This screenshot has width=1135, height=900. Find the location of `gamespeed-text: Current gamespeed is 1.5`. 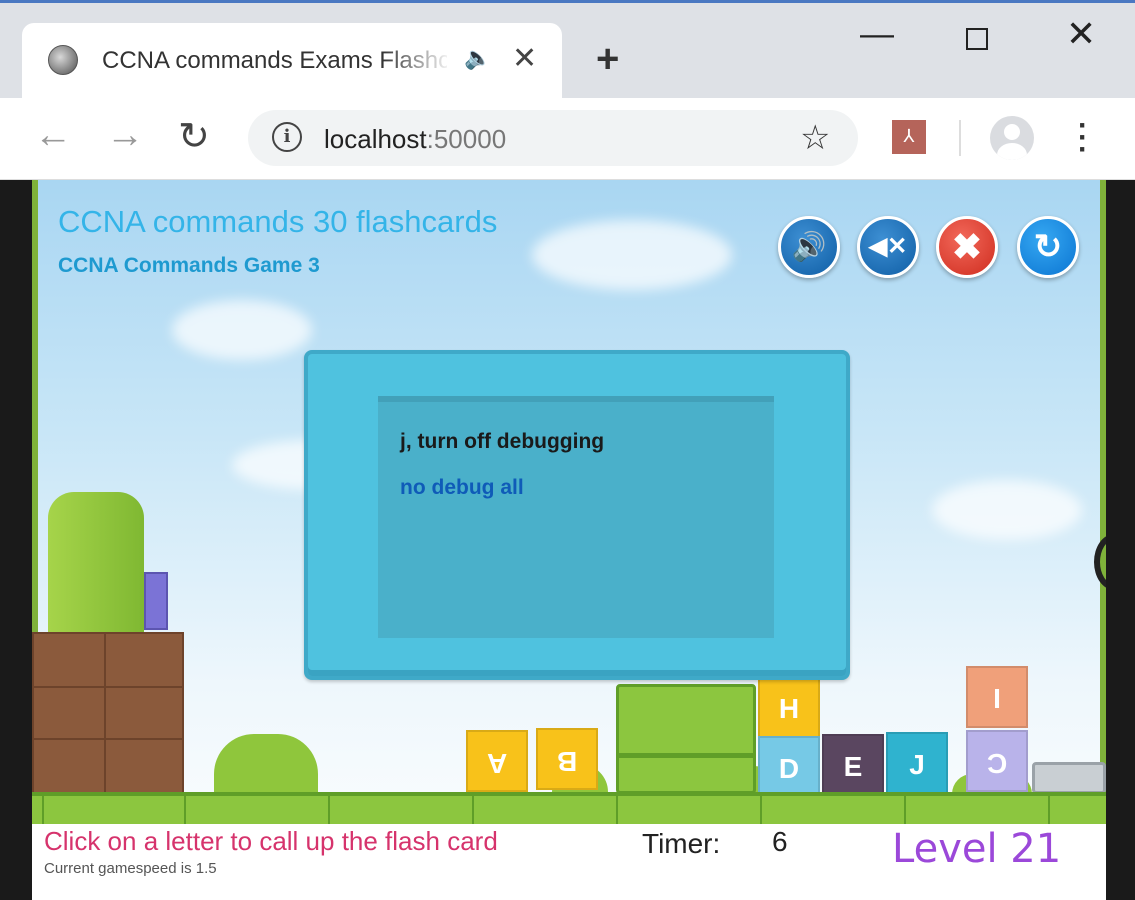

gamespeed-text: Current gamespeed is 1.5 is located at coordinates (130, 868).